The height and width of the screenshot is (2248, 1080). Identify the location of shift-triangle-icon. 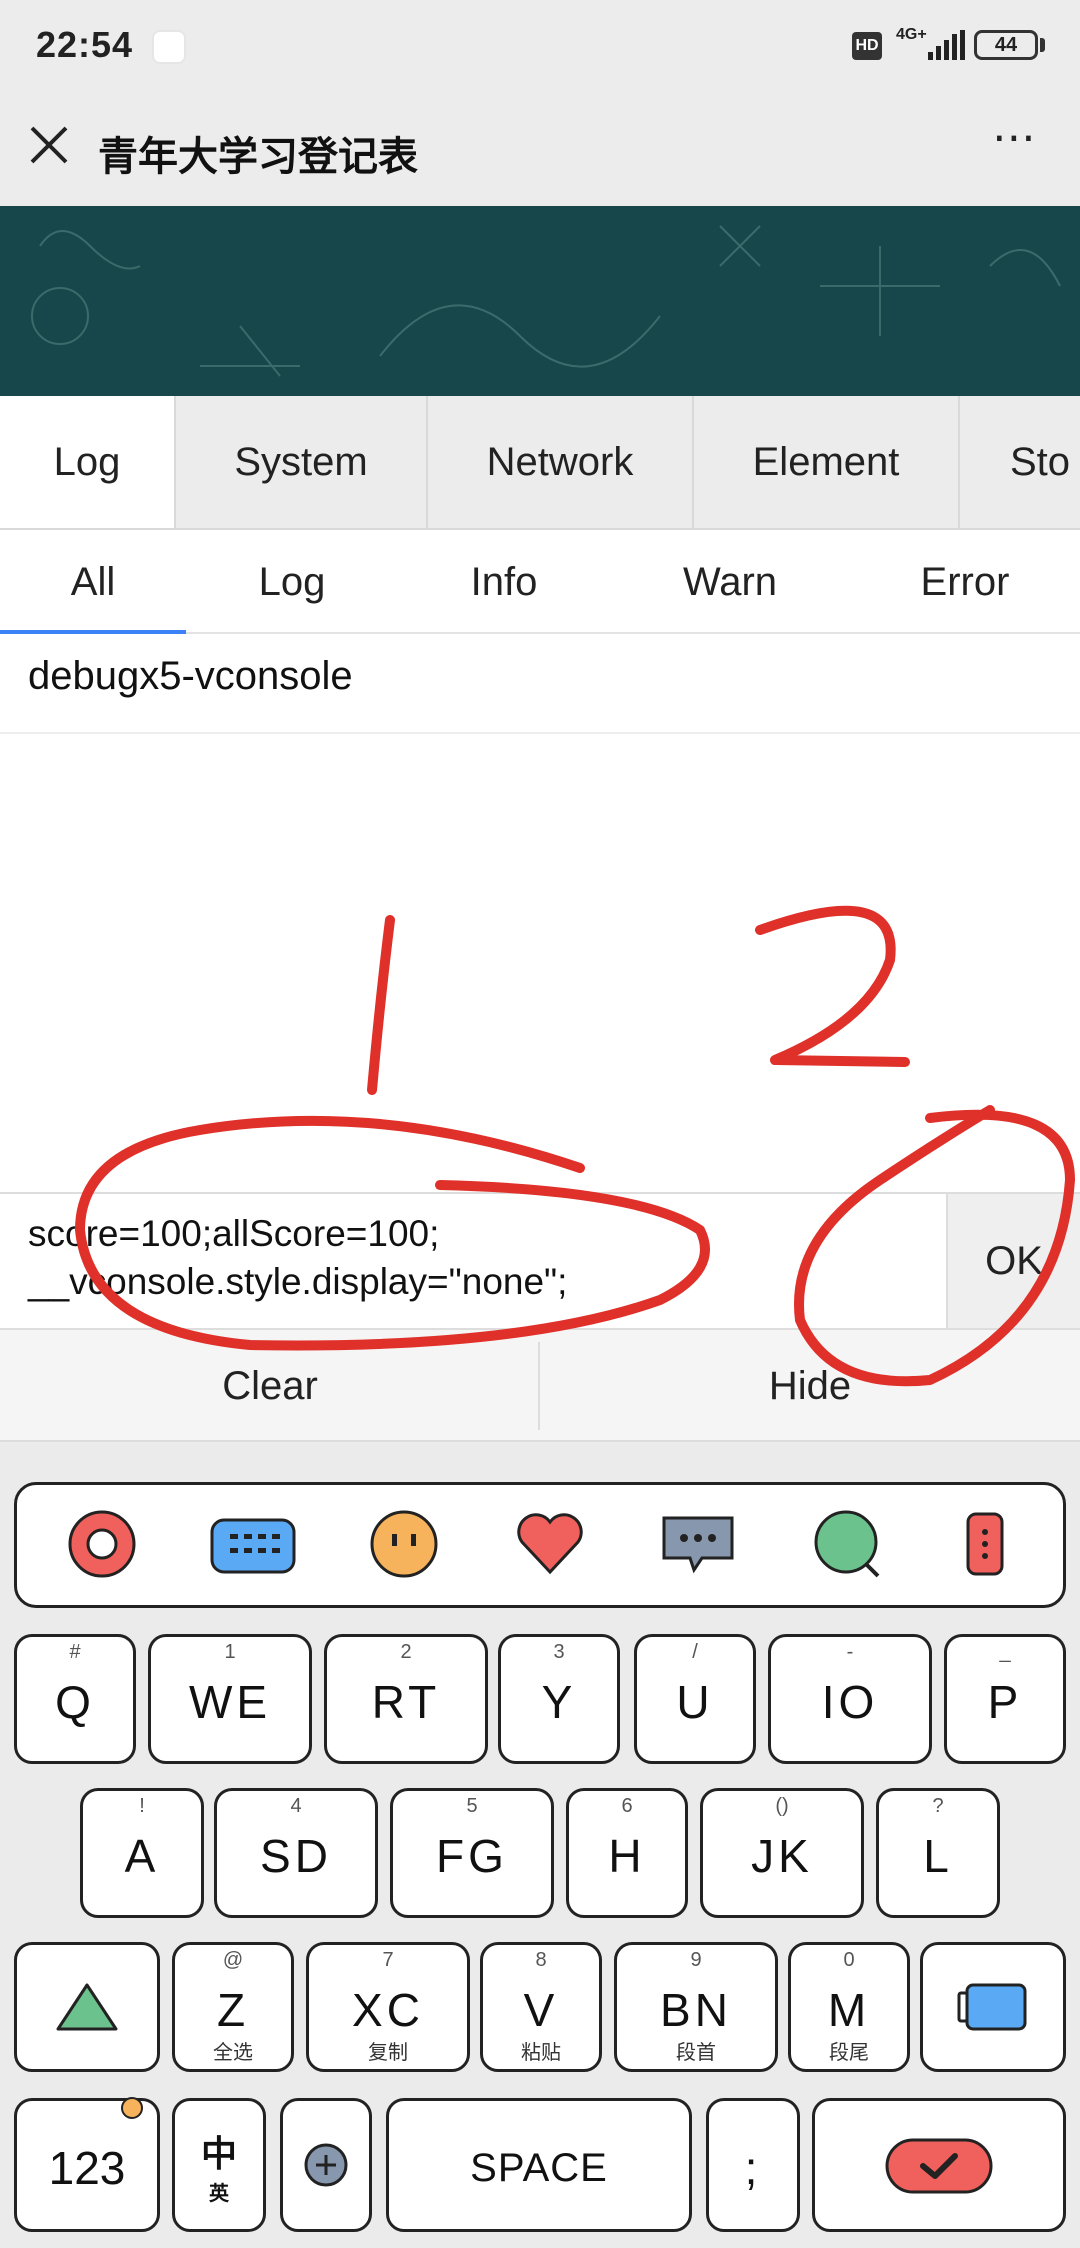
(87, 2007).